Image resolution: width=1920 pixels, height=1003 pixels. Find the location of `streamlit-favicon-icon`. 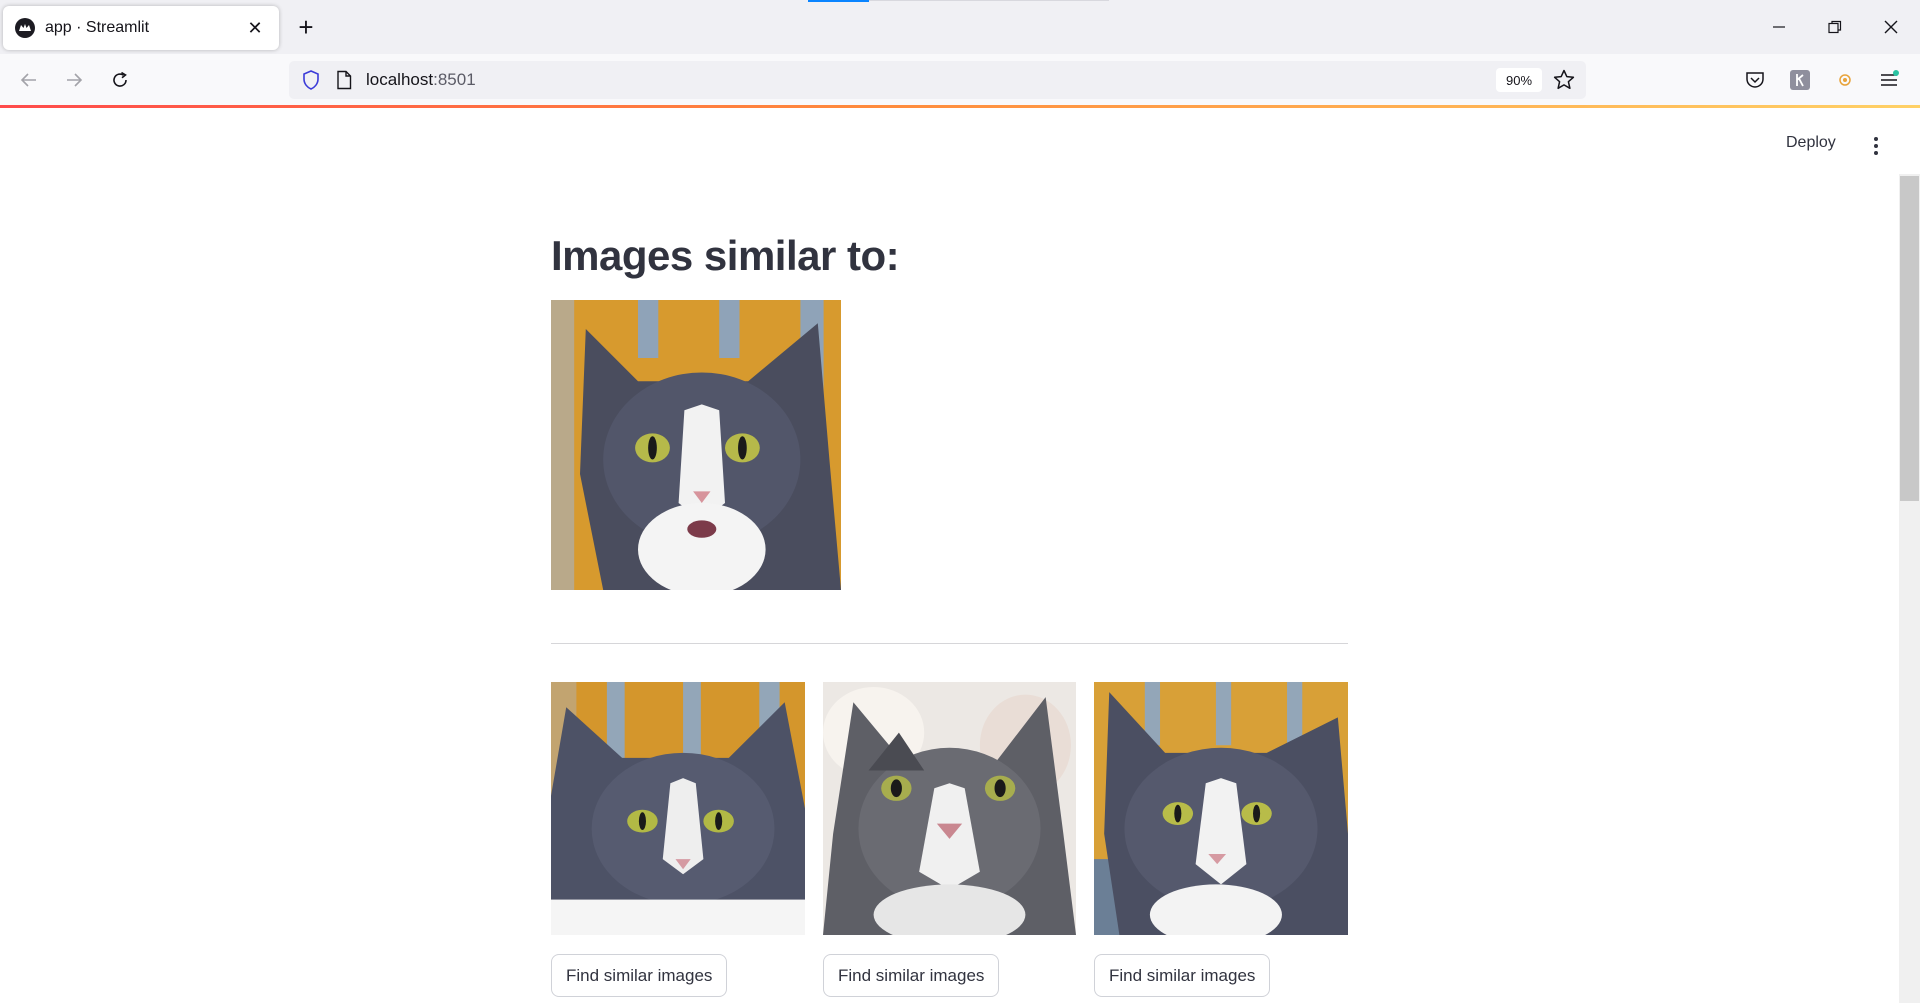

streamlit-favicon-icon is located at coordinates (25, 28).